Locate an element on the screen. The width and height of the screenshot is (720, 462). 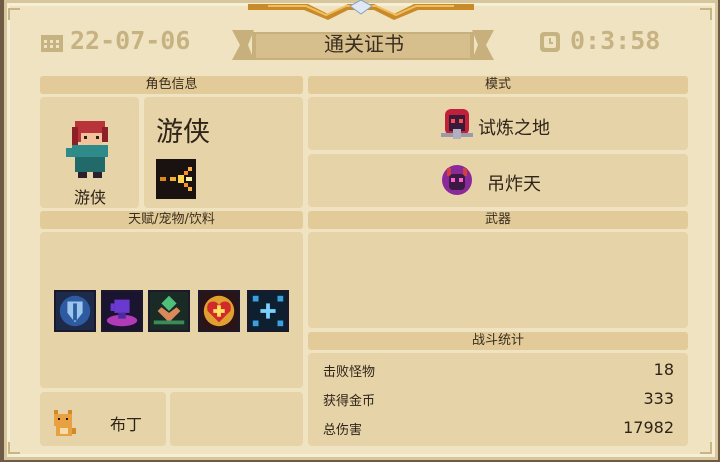
character-info-header: 角色信息 is located at coordinates (171, 85).